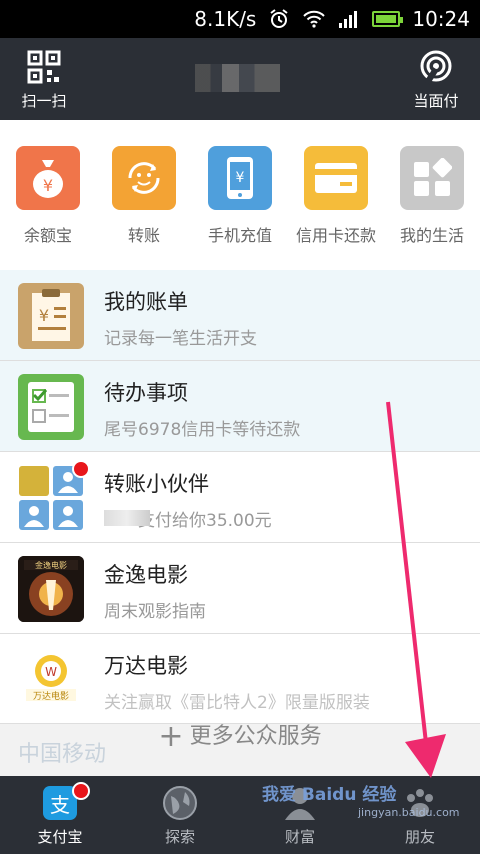 The image size is (480, 854). I want to click on baidu-jingyan-watermark: 我爱 Baidu 经验 jingyan.baidu.com, so click(361, 802).